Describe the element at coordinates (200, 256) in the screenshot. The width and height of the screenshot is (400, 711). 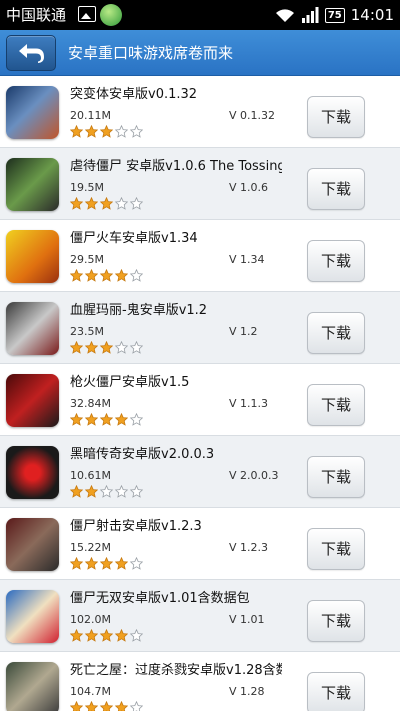
I see `list-item: 僵尸火车安卓版v1.34 29.5M V 1.34 下载` at that location.